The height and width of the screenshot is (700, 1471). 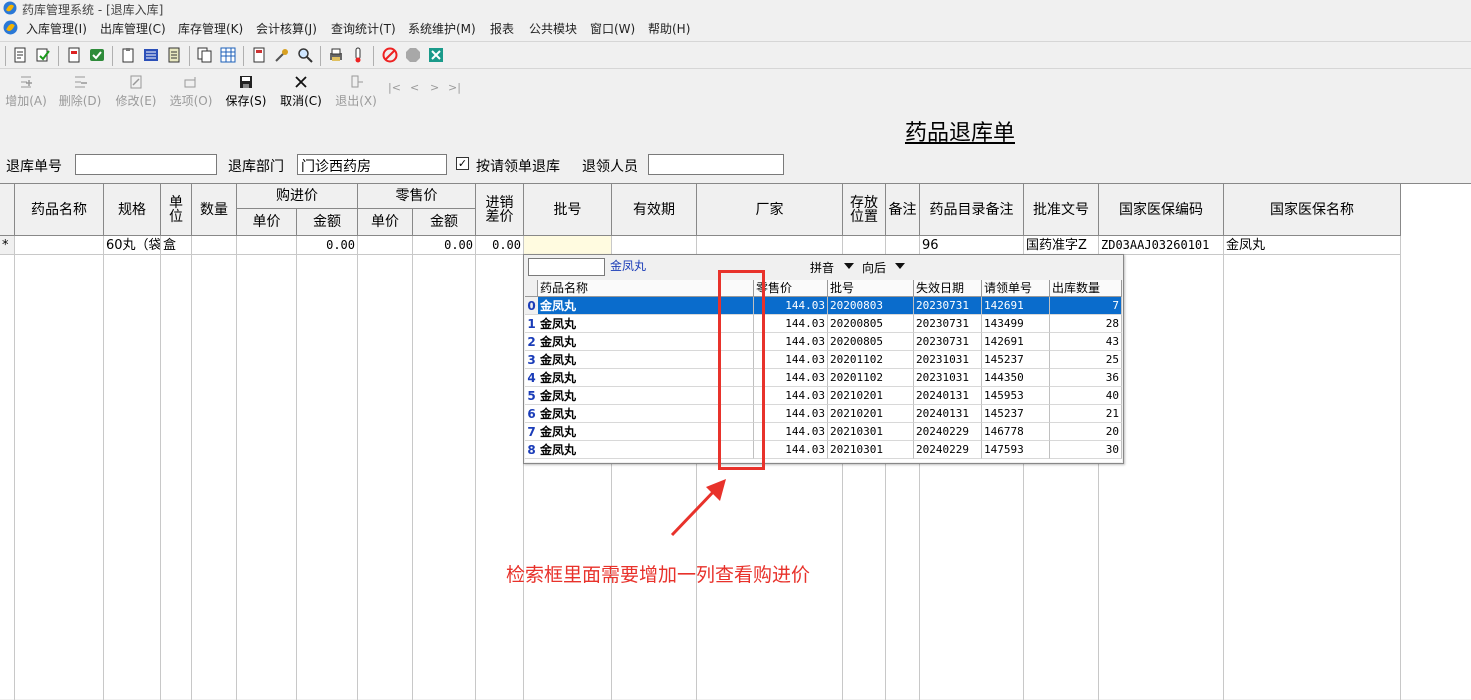 I want to click on cell-purchase-price, so click(x=267, y=245).